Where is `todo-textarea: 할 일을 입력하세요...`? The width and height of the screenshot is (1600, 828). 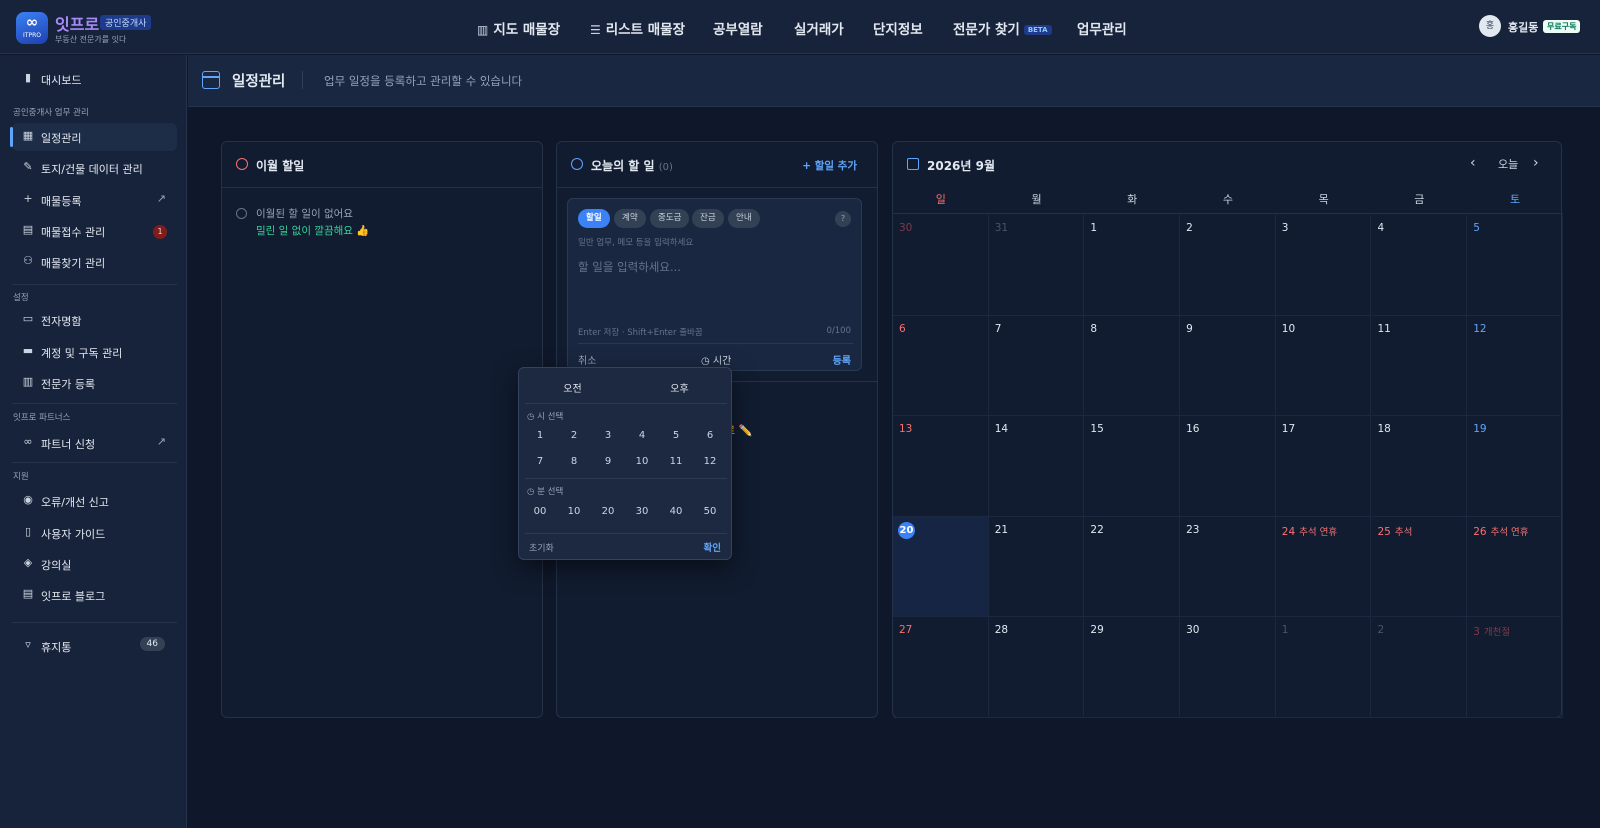 todo-textarea: 할 일을 입력하세요... is located at coordinates (629, 267).